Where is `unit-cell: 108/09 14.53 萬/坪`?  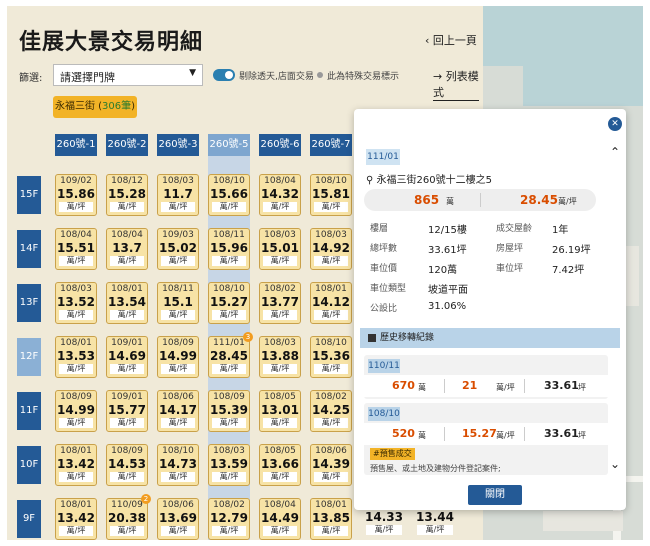 unit-cell: 108/09 14.53 萬/坪 is located at coordinates (127, 465).